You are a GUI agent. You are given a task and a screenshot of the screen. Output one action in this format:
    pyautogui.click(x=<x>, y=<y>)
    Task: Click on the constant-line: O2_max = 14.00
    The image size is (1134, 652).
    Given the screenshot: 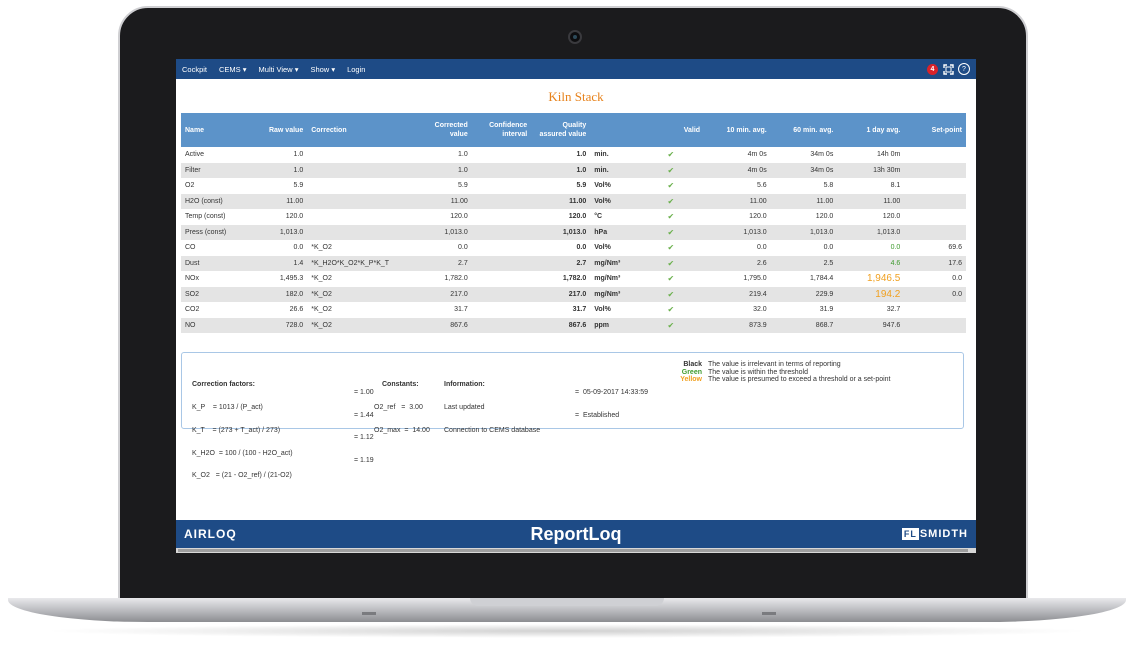 What is the action you would take?
    pyautogui.click(x=402, y=430)
    